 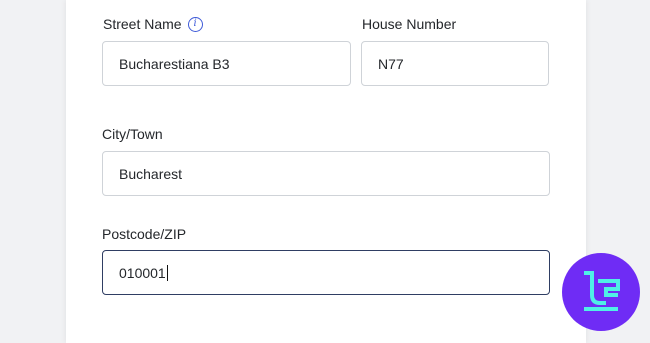 I want to click on city-label-text: City/Town, so click(x=132, y=134).